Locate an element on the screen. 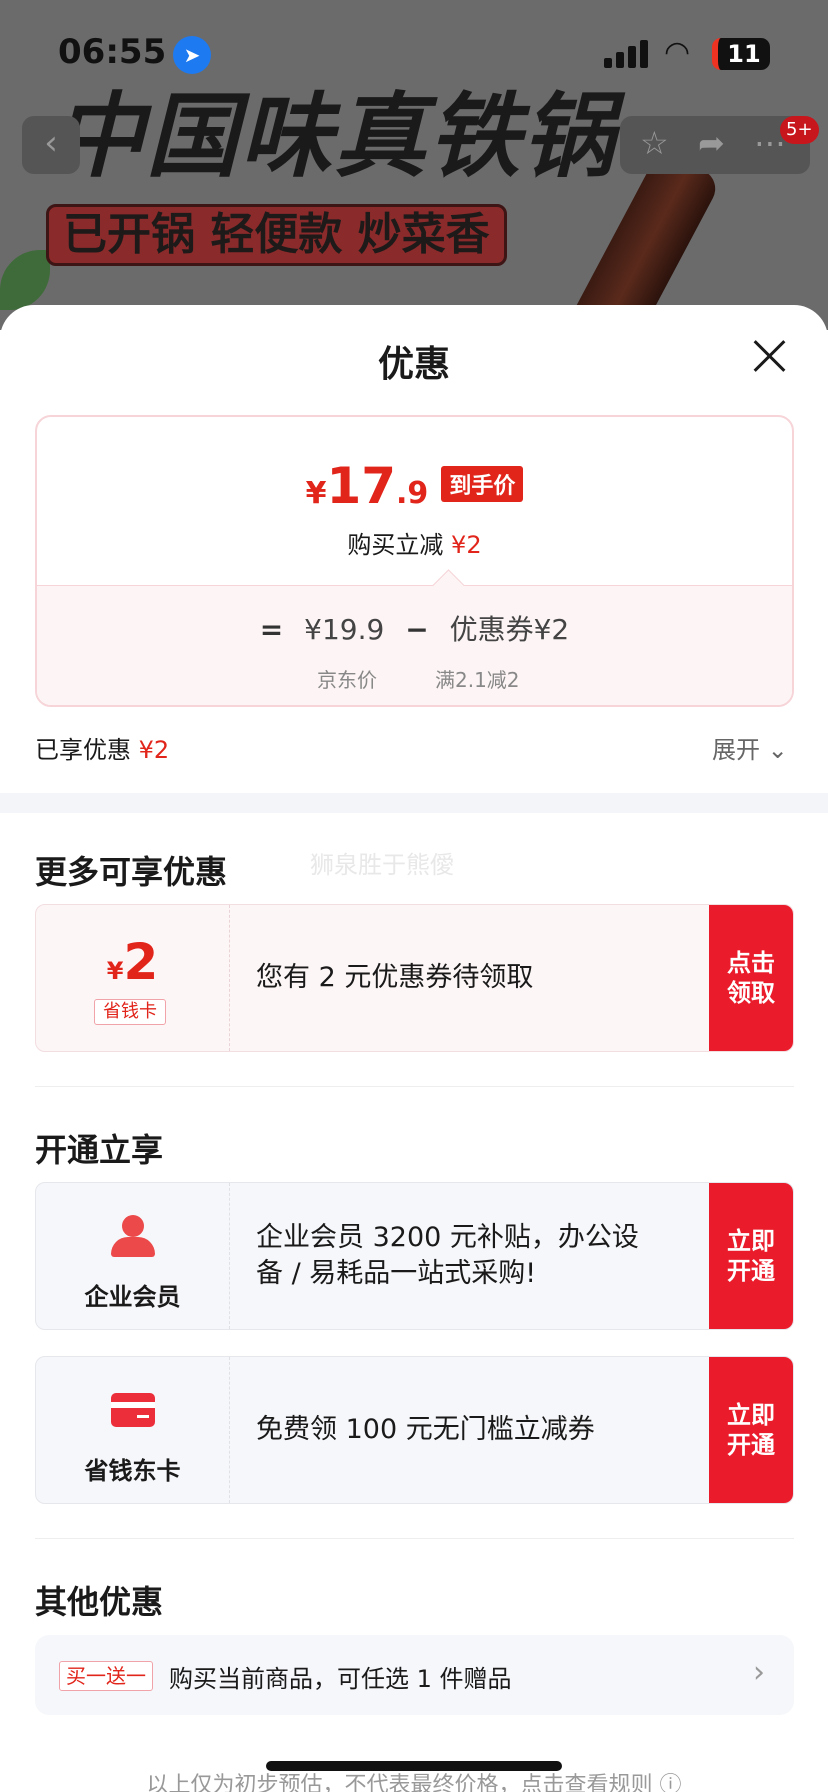 This screenshot has height=1792, width=828. card-icon is located at coordinates (133, 1410).